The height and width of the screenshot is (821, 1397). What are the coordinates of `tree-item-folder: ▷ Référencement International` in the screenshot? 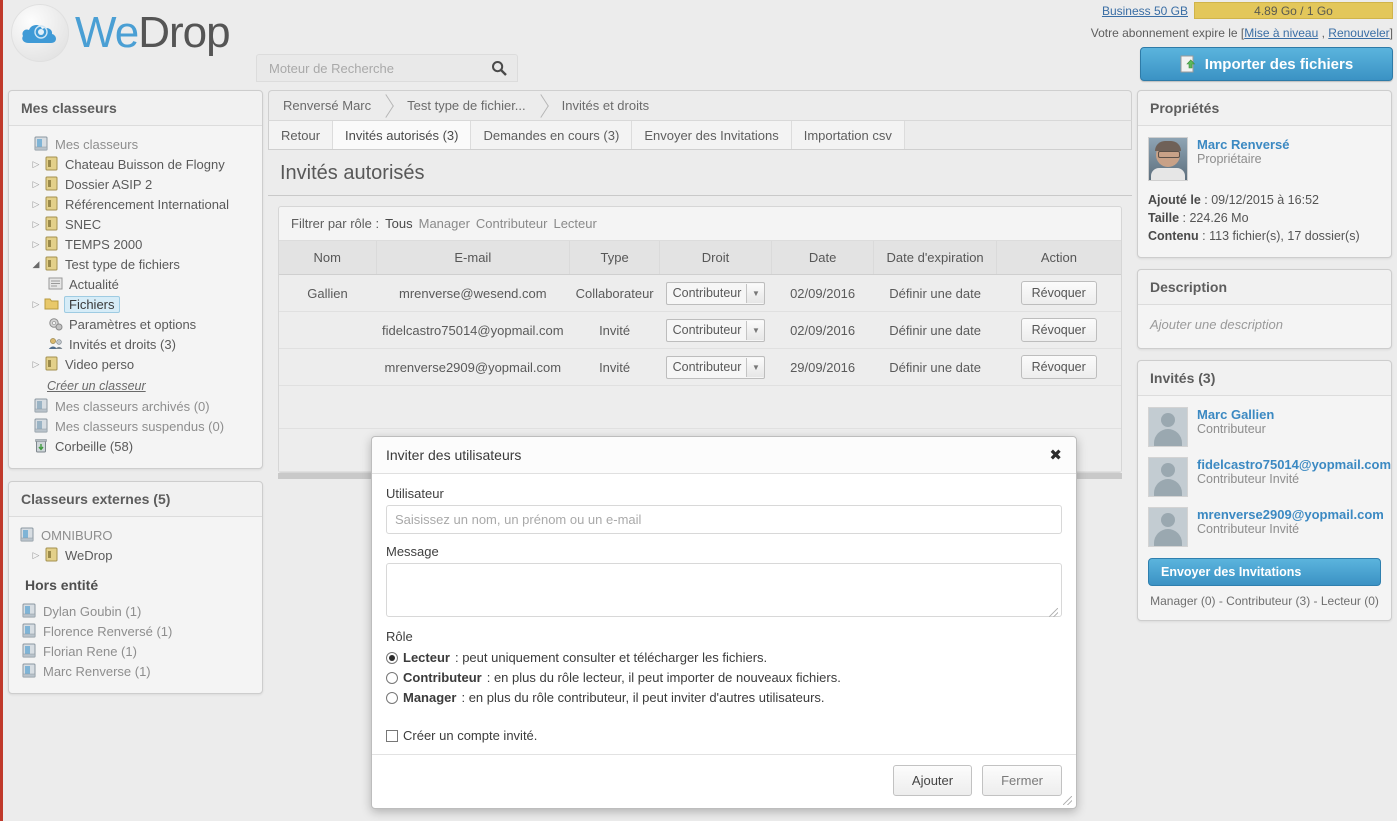 It's located at (135, 204).